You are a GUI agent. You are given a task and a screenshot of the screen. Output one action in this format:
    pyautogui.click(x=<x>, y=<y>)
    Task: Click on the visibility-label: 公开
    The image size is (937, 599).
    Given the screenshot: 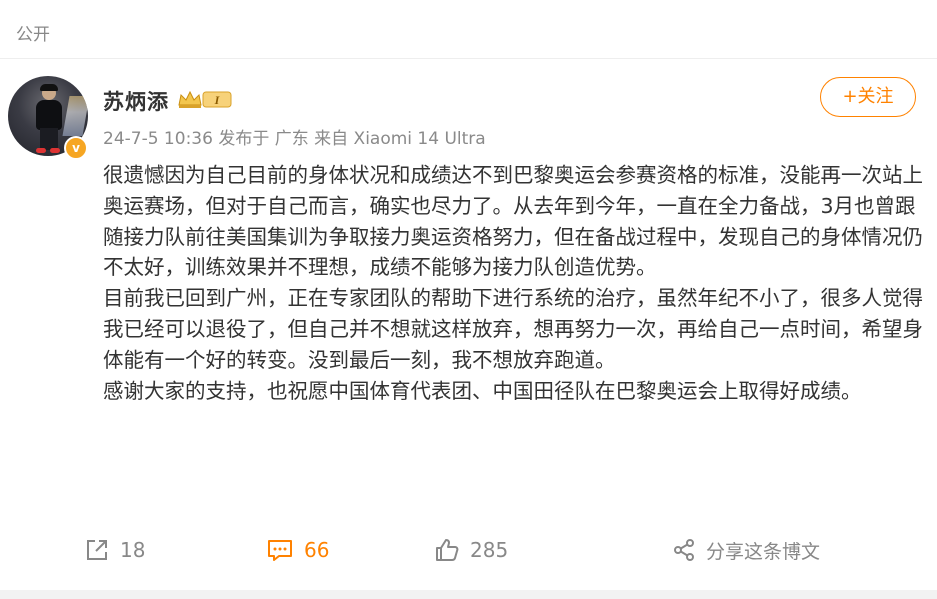 What is the action you would take?
    pyautogui.click(x=33, y=35)
    